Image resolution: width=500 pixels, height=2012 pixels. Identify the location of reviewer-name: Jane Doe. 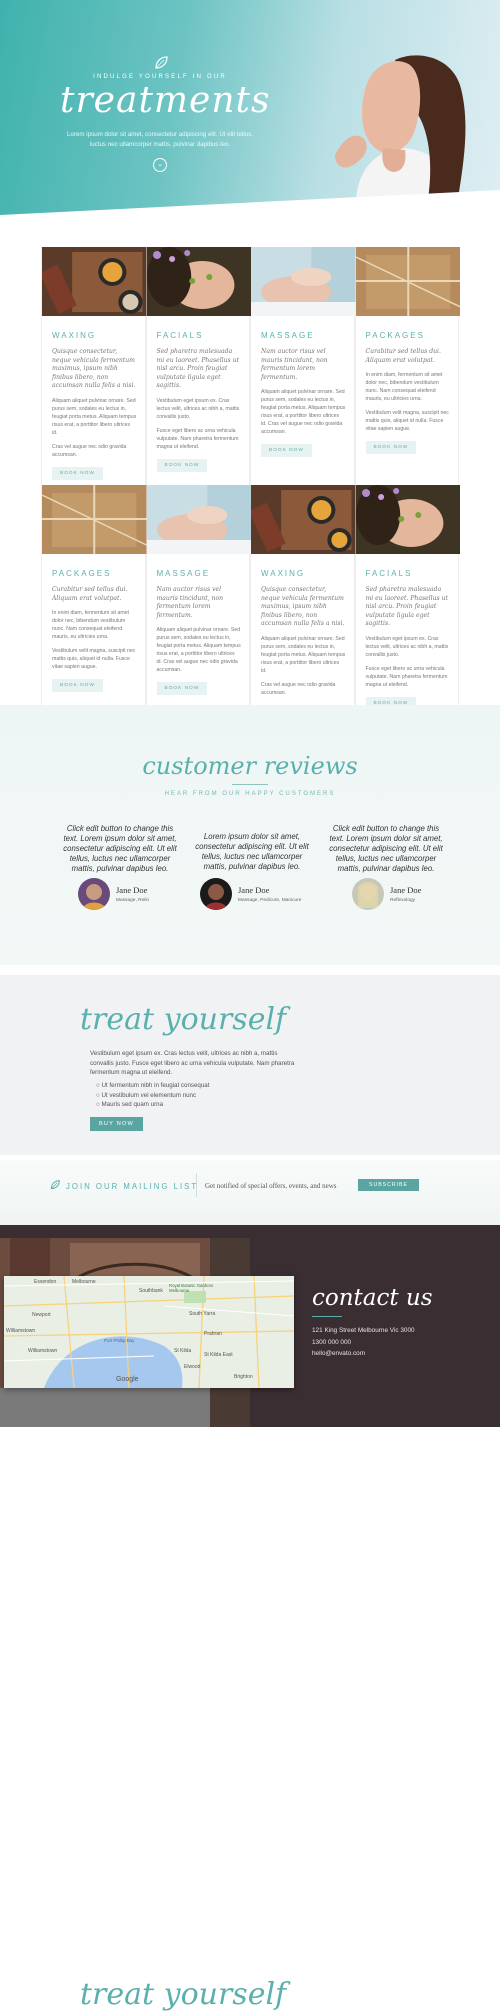
(254, 890).